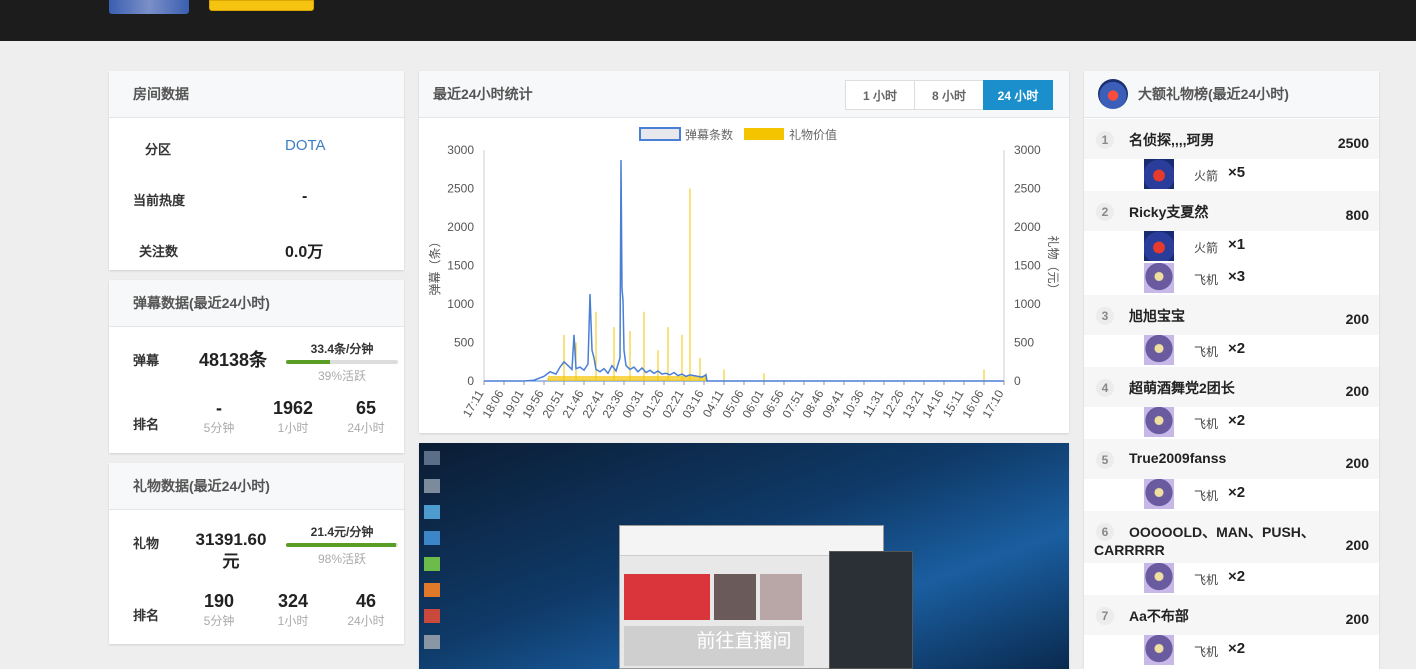 Image resolution: width=1416 pixels, height=669 pixels. What do you see at coordinates (1105, 212) in the screenshot?
I see `rank-number: 2` at bounding box center [1105, 212].